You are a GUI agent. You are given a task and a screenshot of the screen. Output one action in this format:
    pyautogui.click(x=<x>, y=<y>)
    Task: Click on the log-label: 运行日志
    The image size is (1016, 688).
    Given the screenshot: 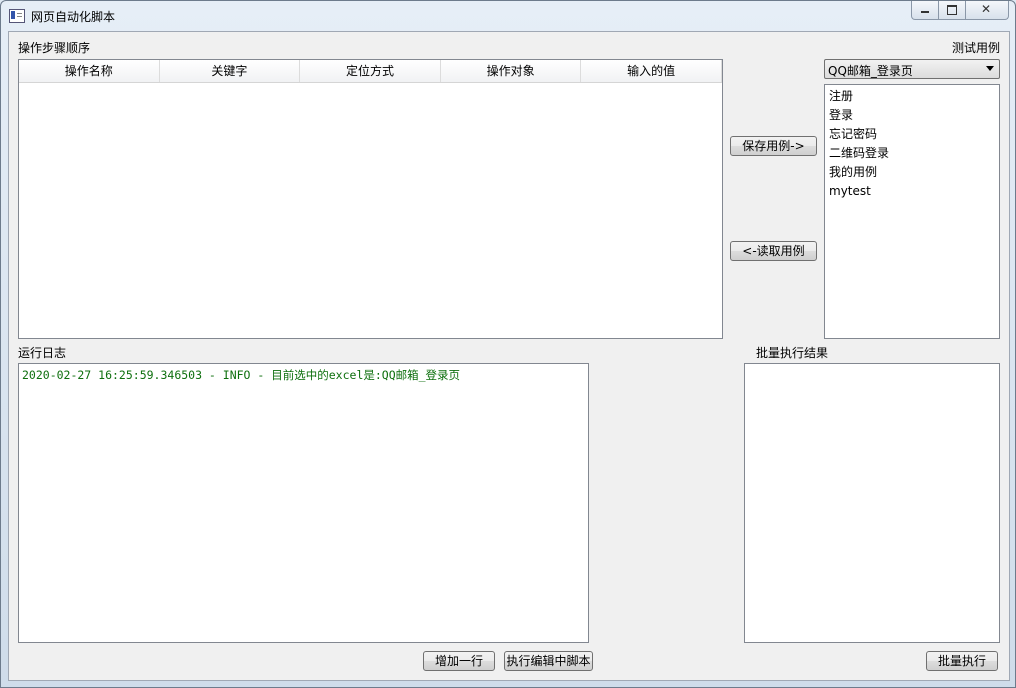 What is the action you would take?
    pyautogui.click(x=42, y=353)
    